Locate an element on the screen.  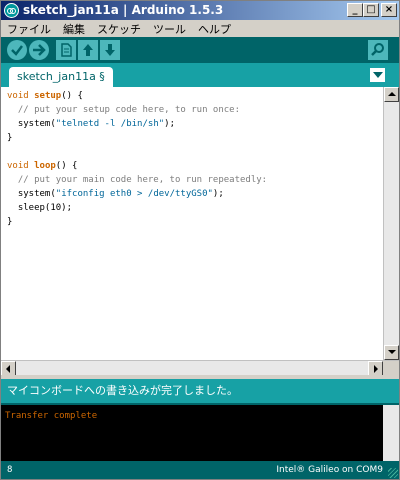
window-title: sketch_jan11a | Arduino 1.5.3 is located at coordinates (123, 10).